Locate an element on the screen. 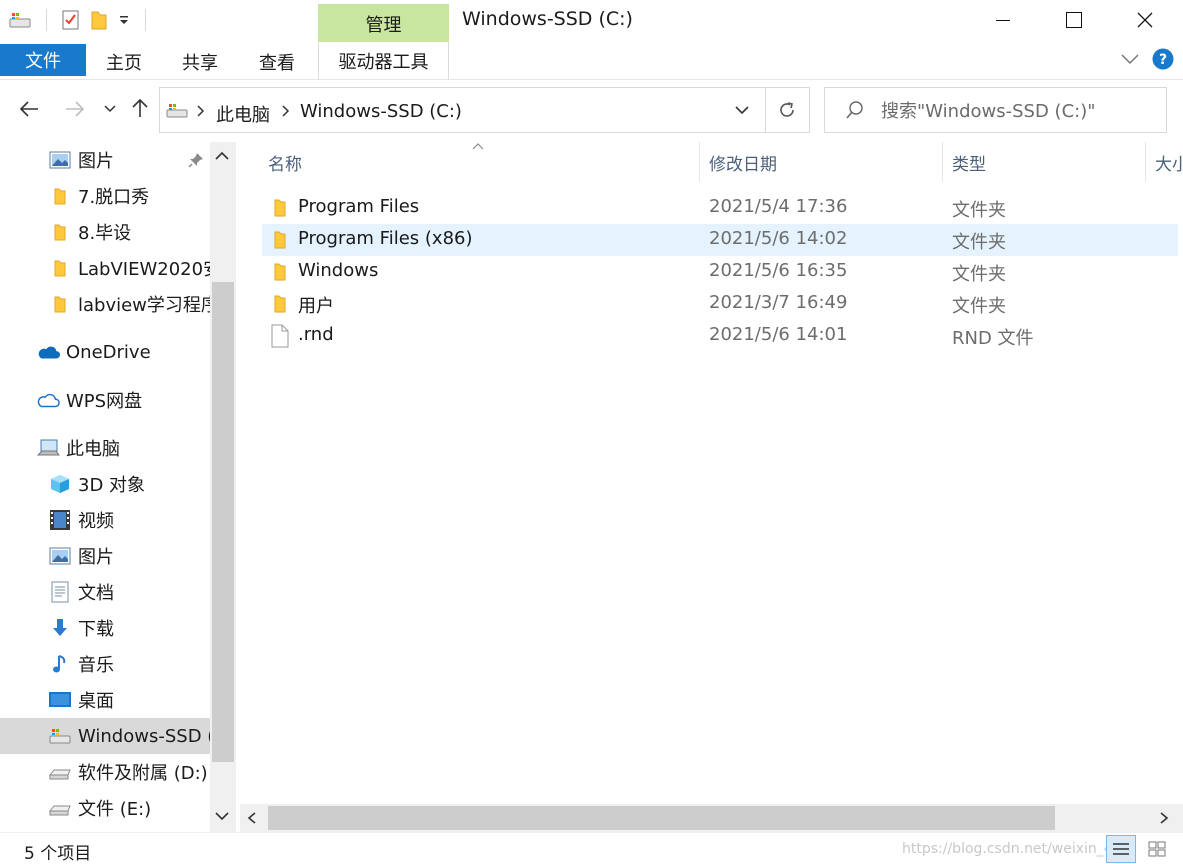 The image size is (1183, 864). sidebar-item-label: 下载 is located at coordinates (96, 629).